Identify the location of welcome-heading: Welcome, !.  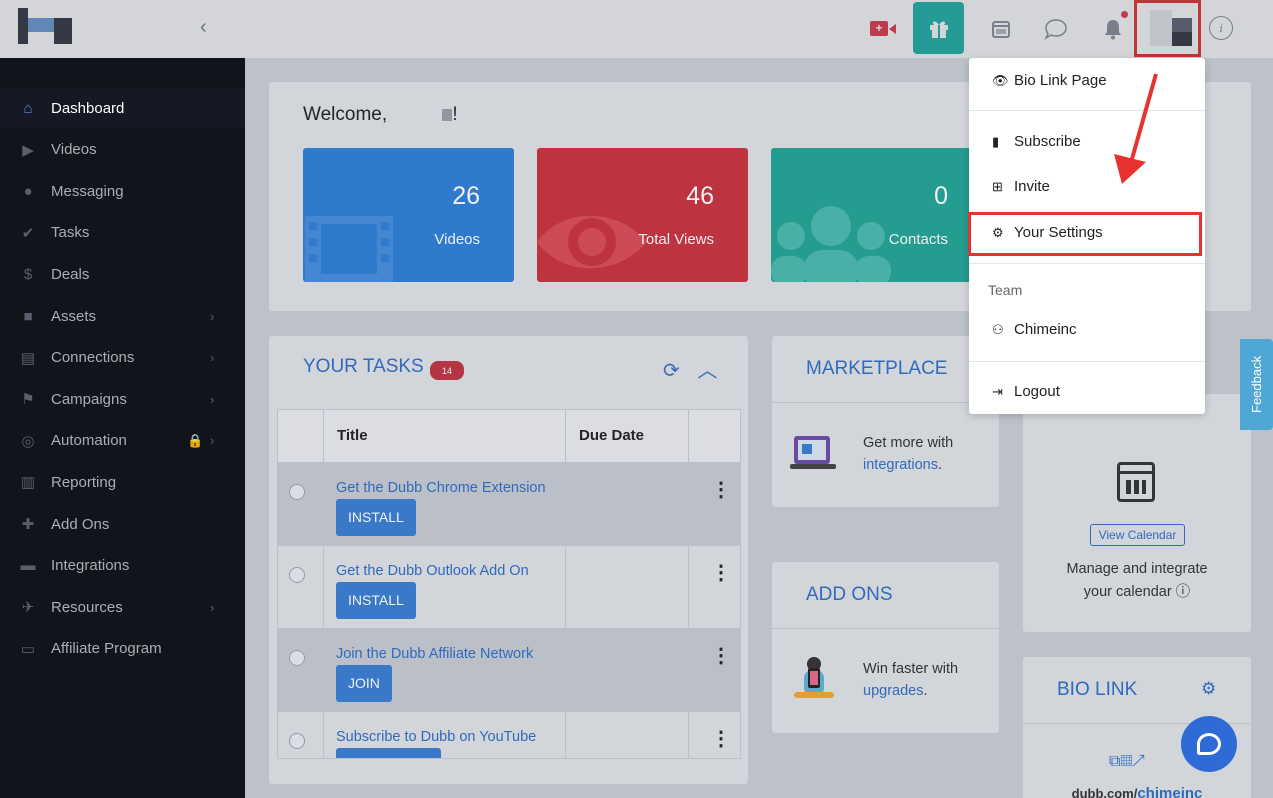
(380, 114).